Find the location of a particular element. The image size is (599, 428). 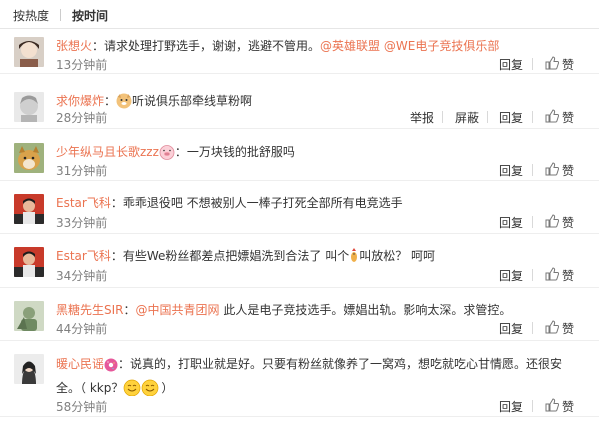

comment-time: 33分钟前 is located at coordinates (82, 223).